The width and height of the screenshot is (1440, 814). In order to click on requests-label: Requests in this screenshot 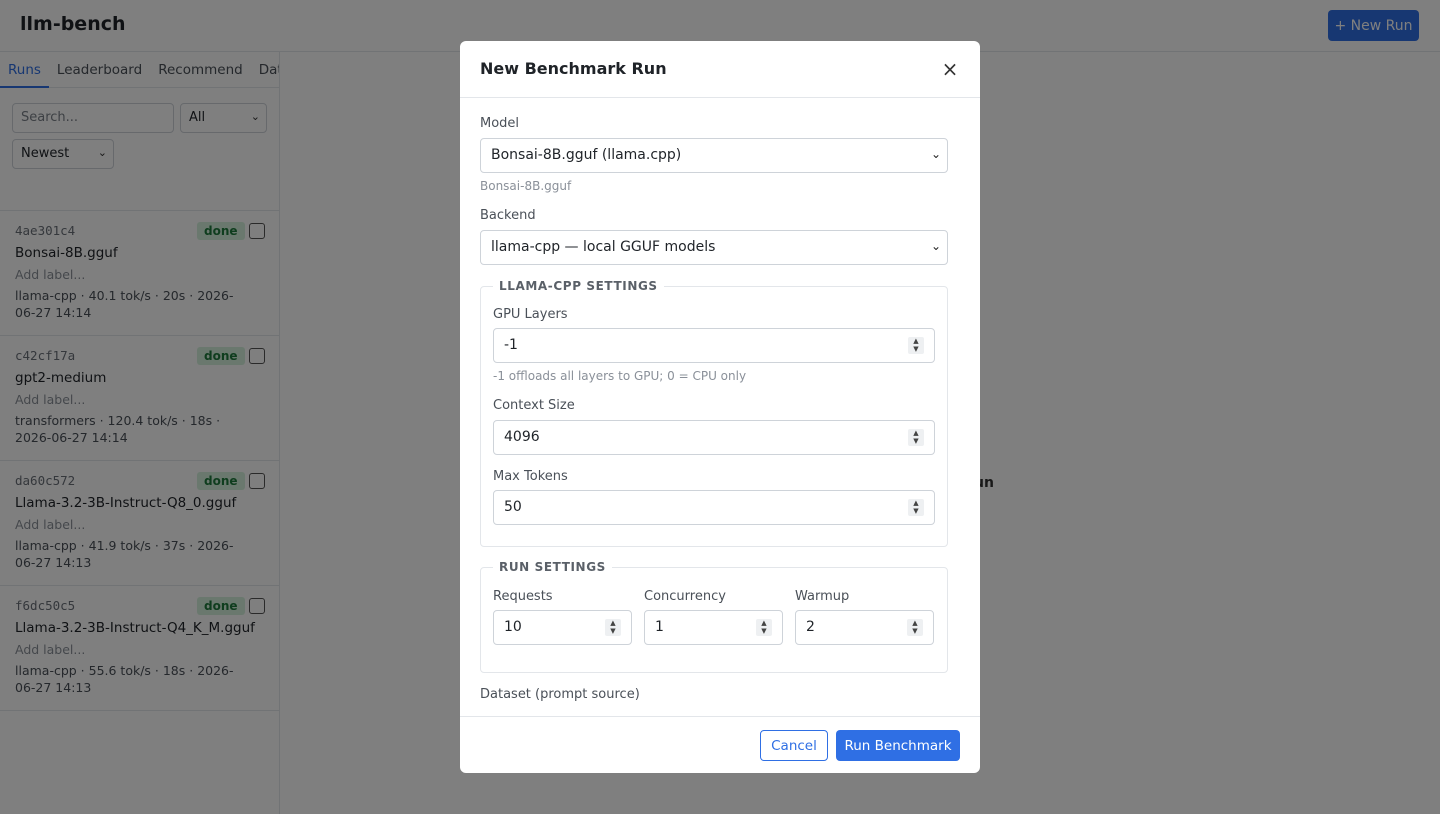, I will do `click(523, 596)`.